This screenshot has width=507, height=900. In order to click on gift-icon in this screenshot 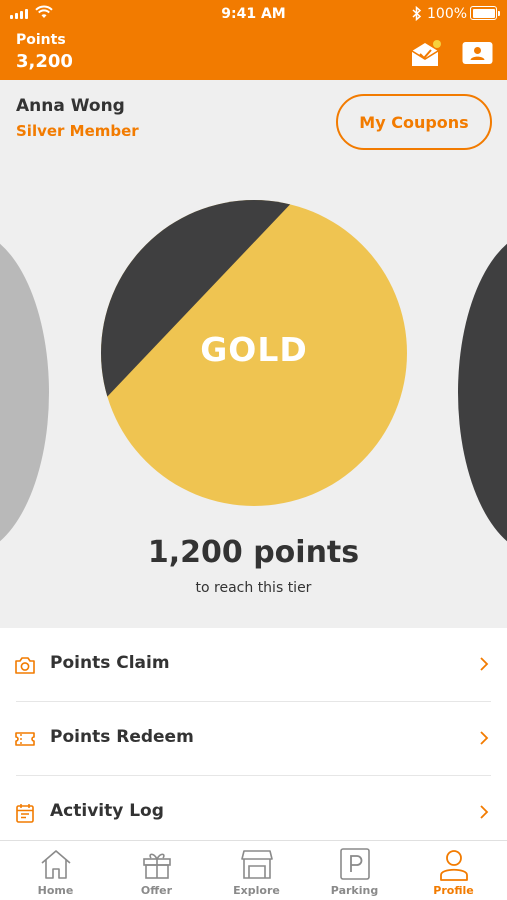, I will do `click(156, 866)`.